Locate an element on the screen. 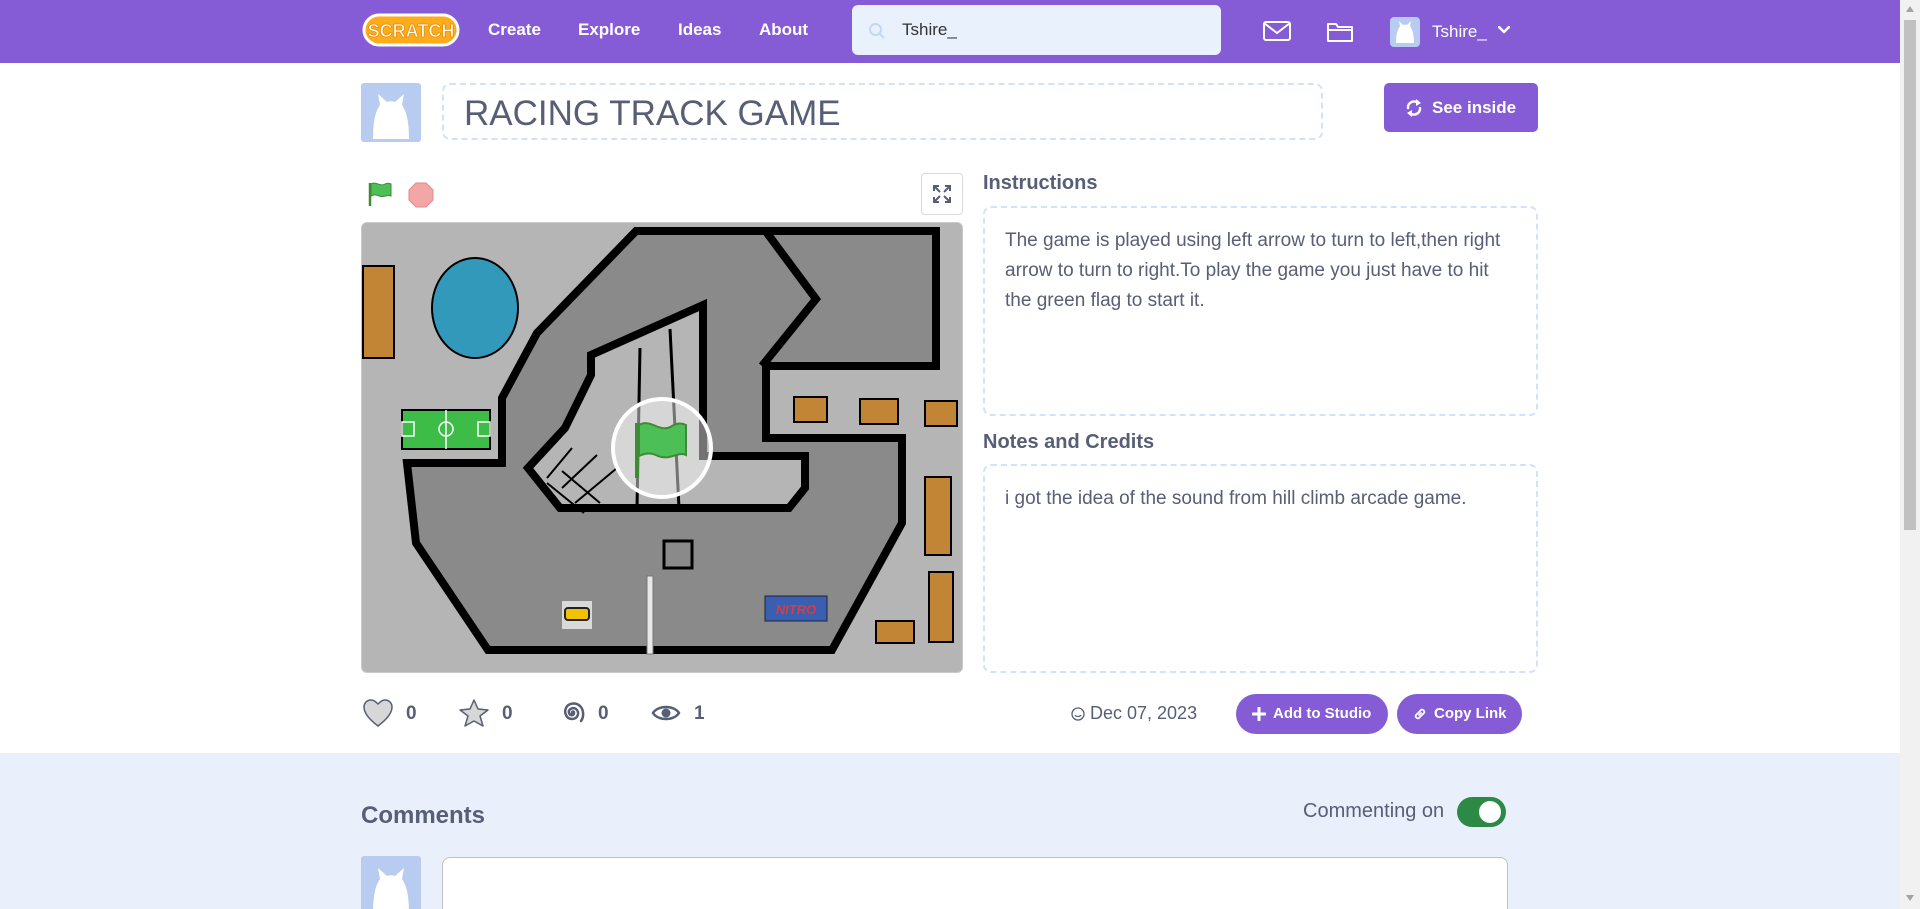  svg-text: SCRATCH is located at coordinates (411, 31).